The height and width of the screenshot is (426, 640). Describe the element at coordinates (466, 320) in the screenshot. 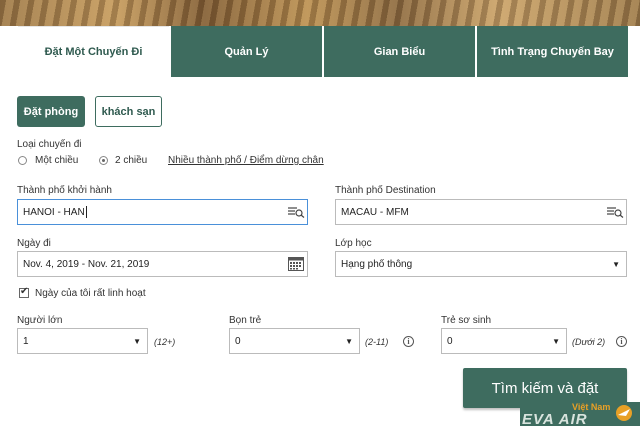

I see `infants-label: Trẻ sơ sinh` at that location.